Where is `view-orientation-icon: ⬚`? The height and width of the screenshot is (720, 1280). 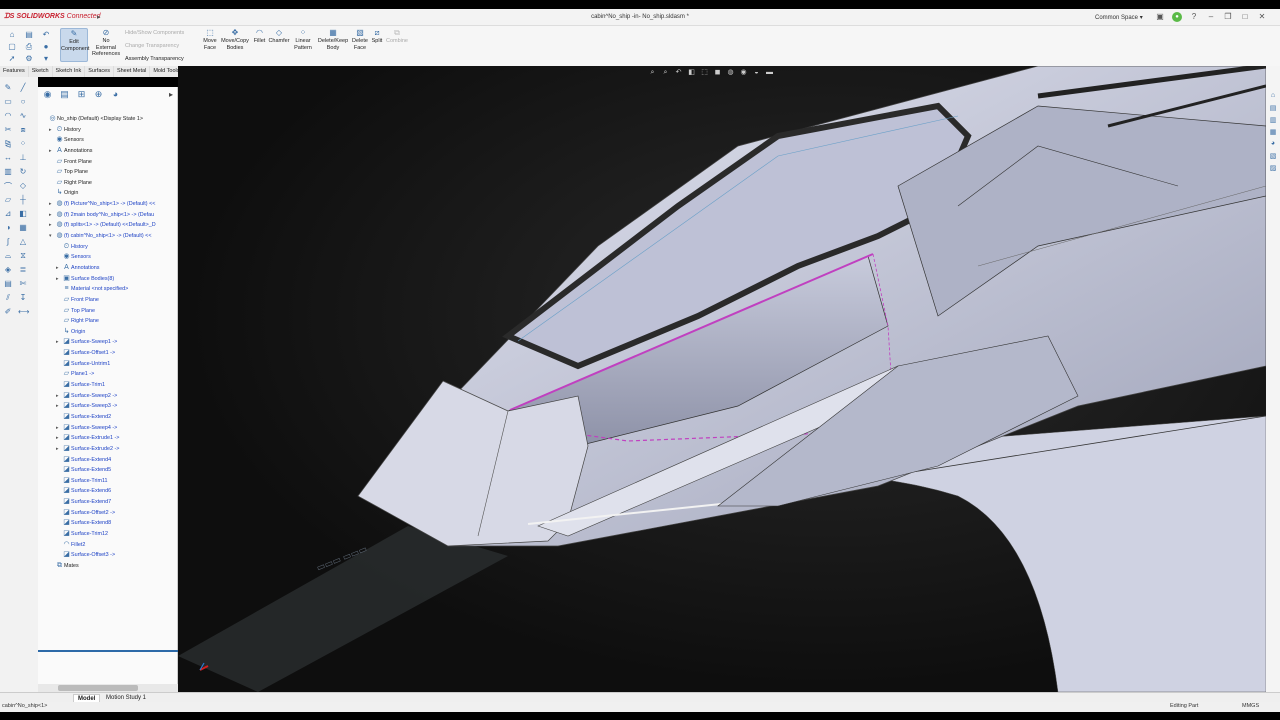 view-orientation-icon: ⬚ is located at coordinates (704, 72).